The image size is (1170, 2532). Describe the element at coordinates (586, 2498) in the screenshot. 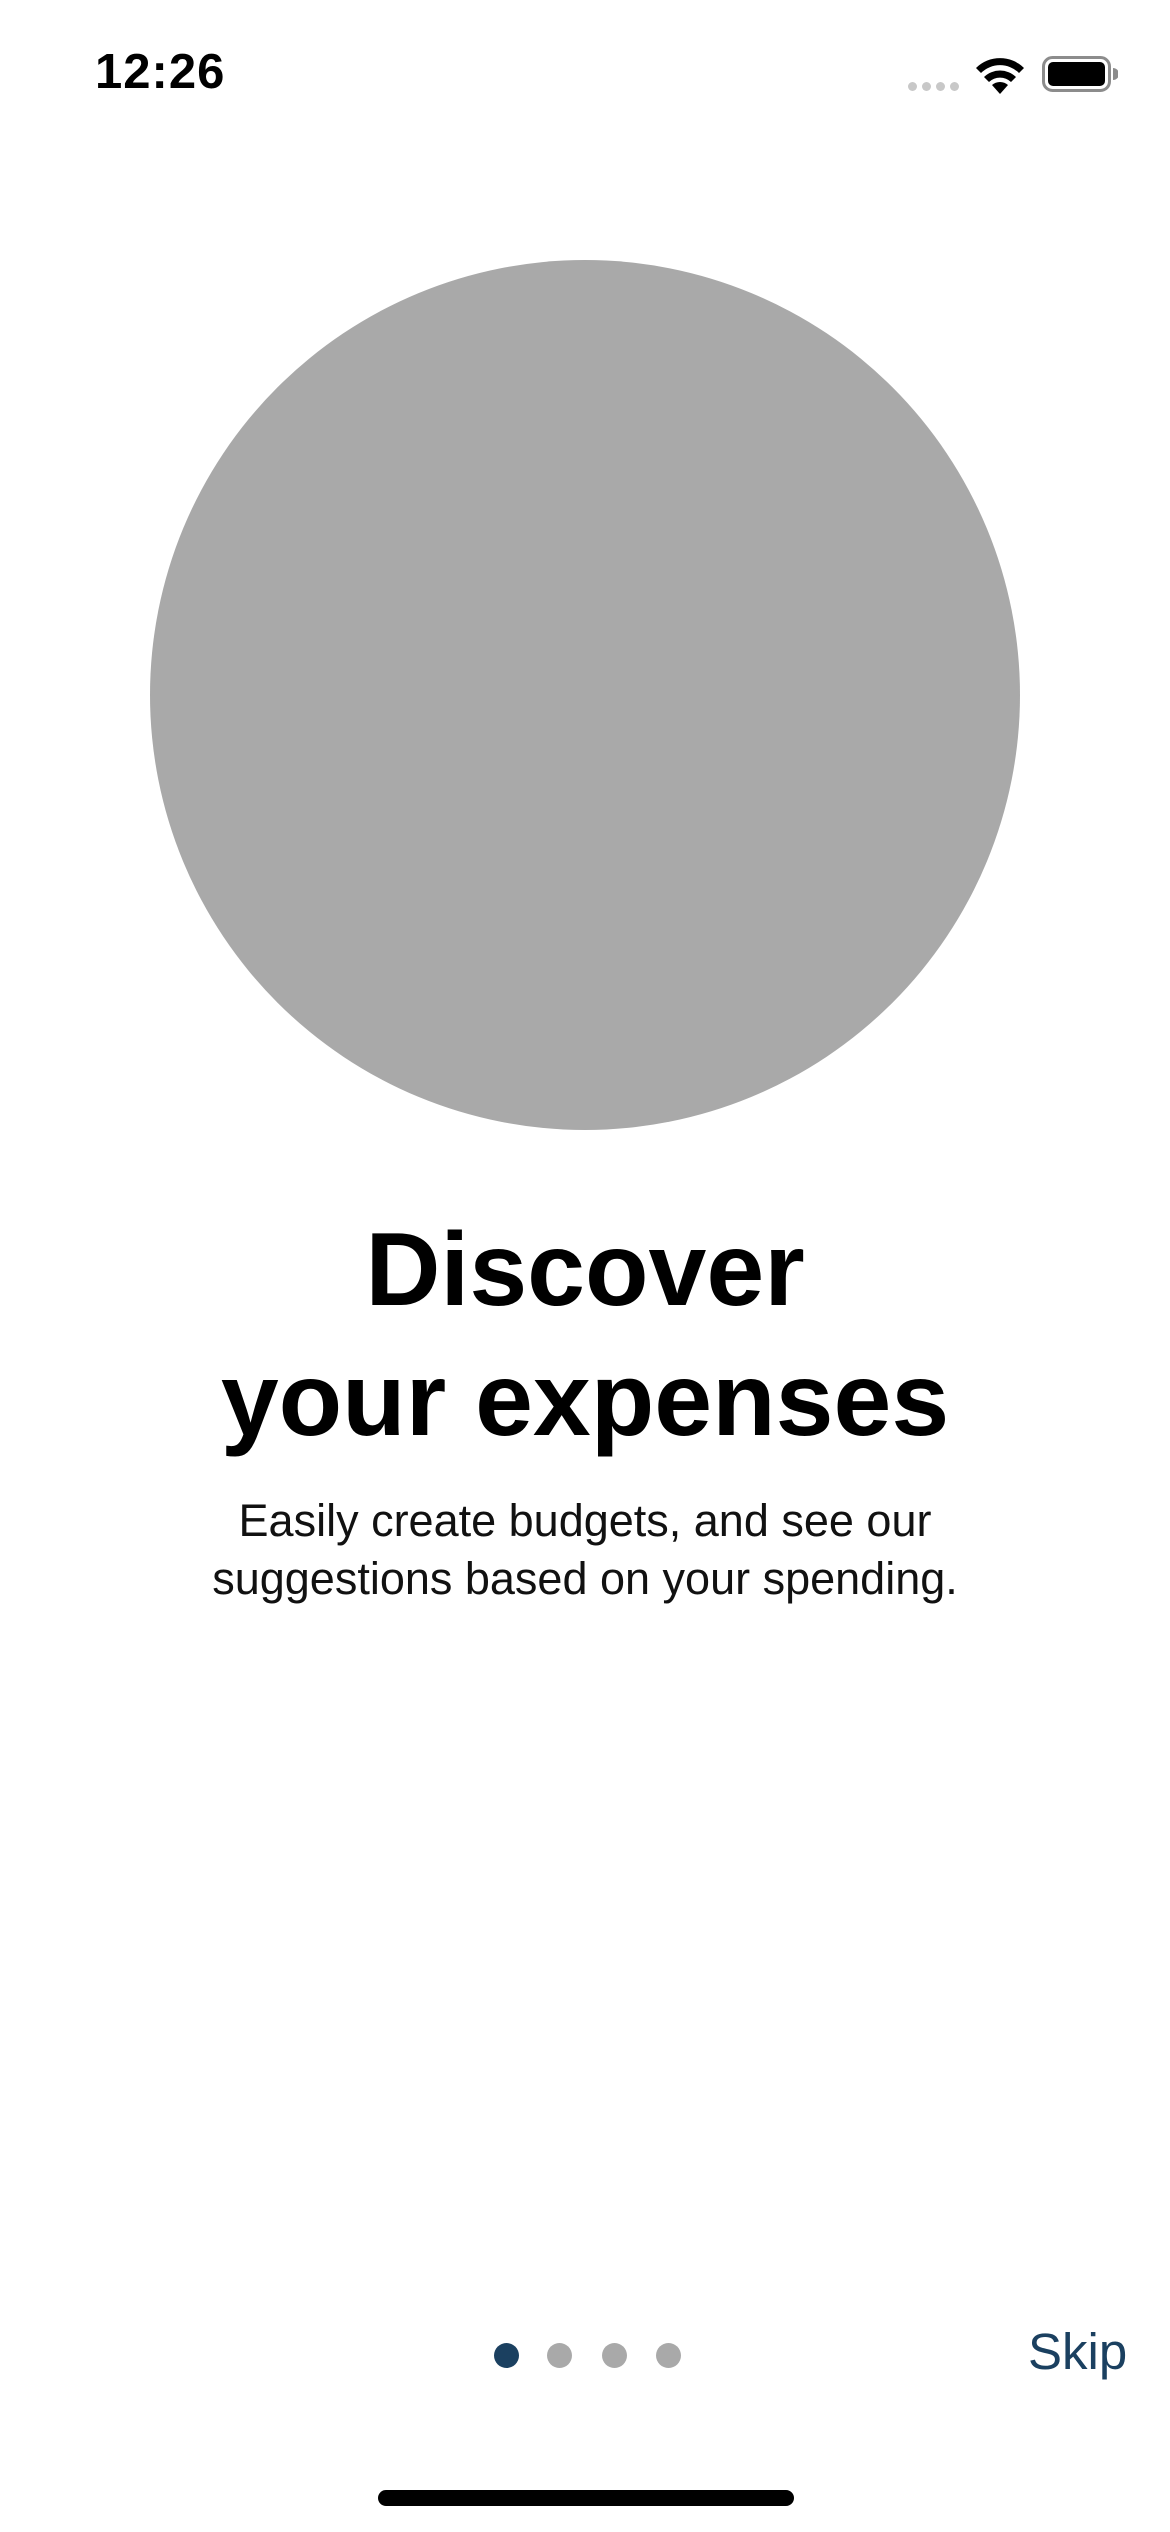

I see `home-indicator` at that location.